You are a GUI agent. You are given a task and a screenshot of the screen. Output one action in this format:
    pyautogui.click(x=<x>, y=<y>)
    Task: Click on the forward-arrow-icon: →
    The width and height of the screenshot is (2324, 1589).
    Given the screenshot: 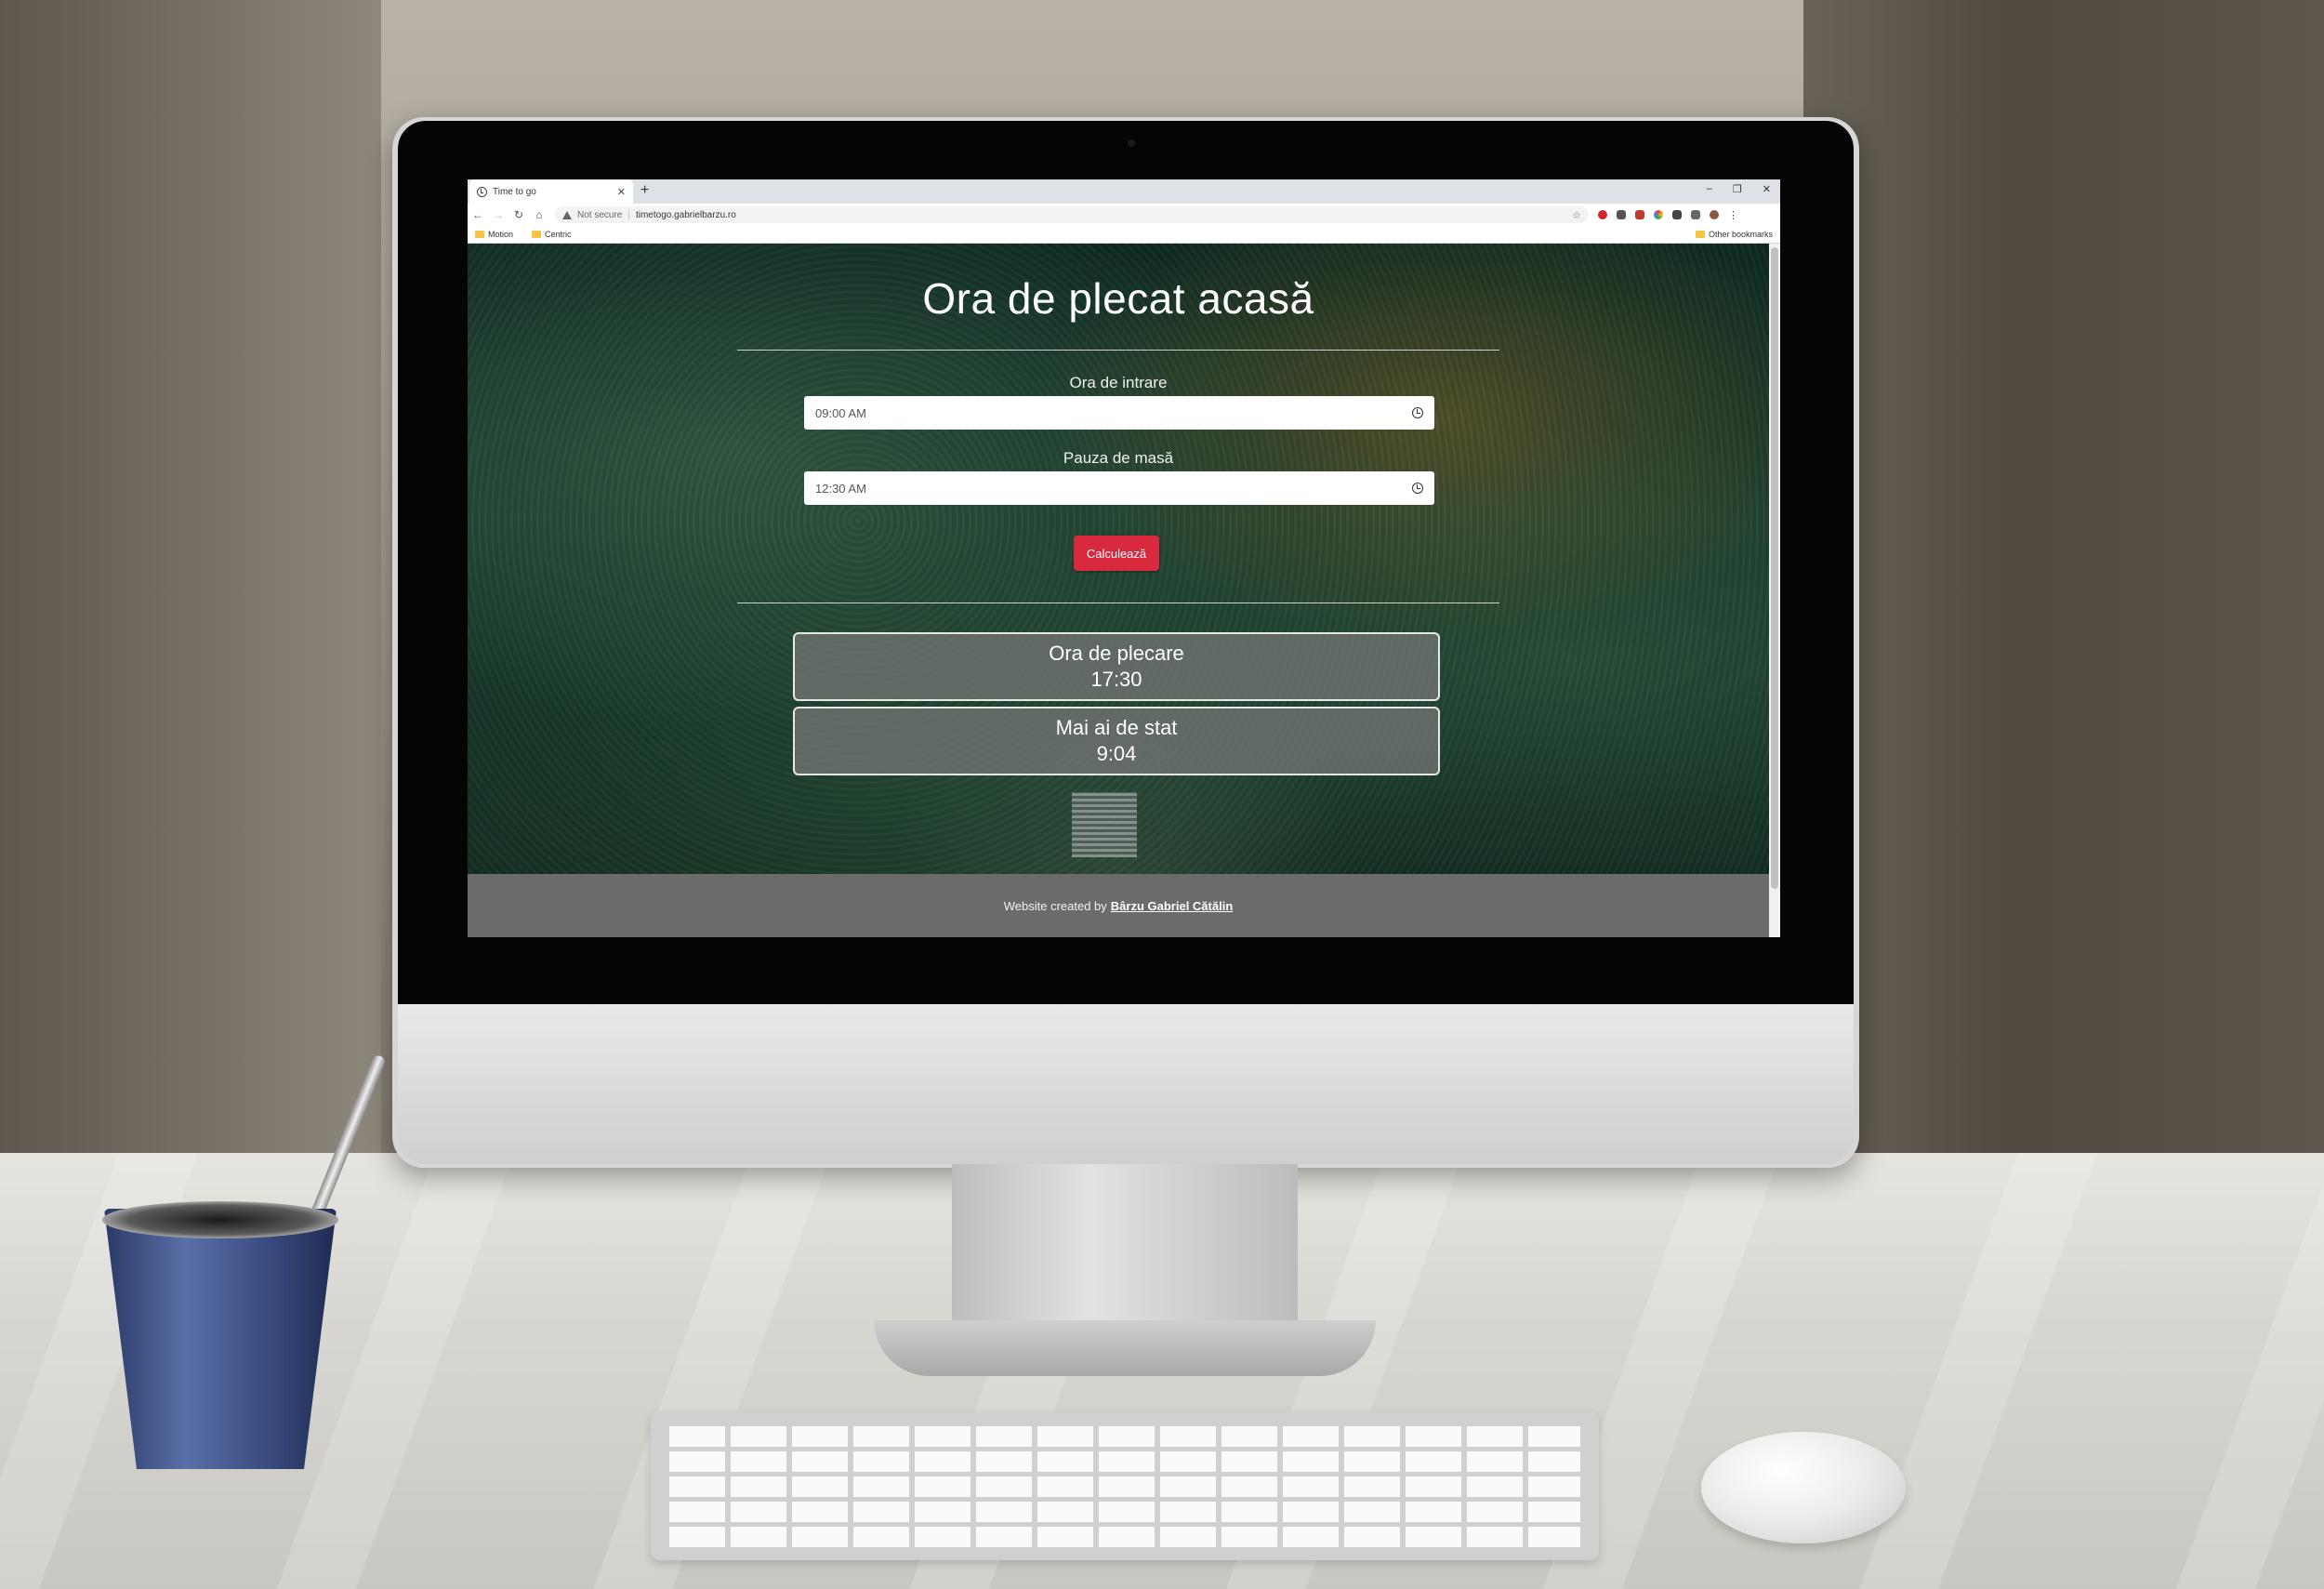 What is the action you would take?
    pyautogui.click(x=498, y=215)
    